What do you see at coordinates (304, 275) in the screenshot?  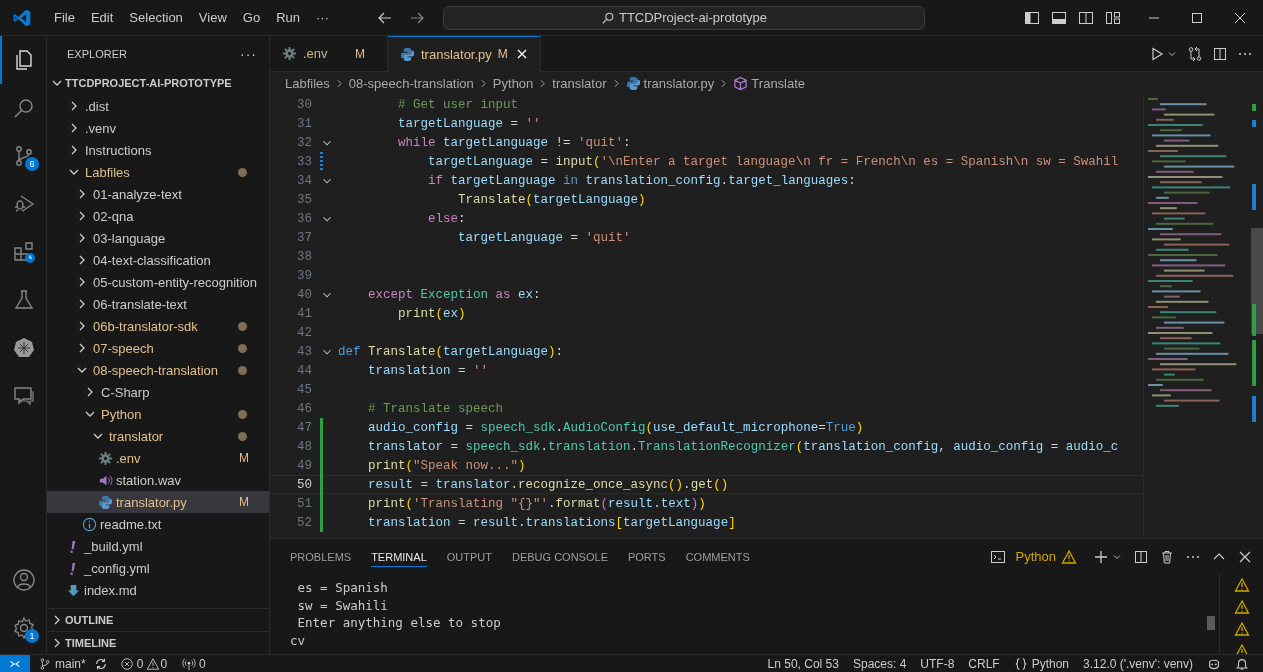 I see `line-number: 39` at bounding box center [304, 275].